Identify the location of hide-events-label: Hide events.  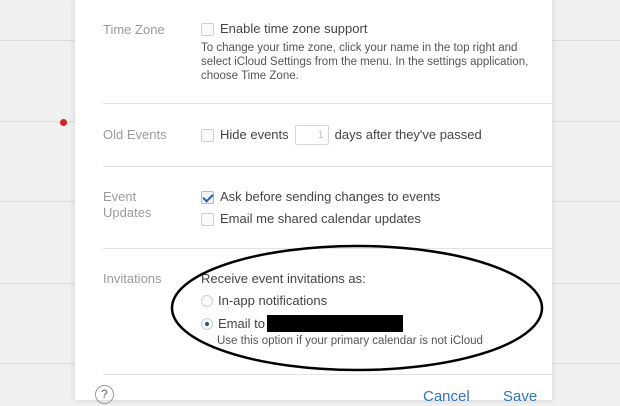
(254, 134).